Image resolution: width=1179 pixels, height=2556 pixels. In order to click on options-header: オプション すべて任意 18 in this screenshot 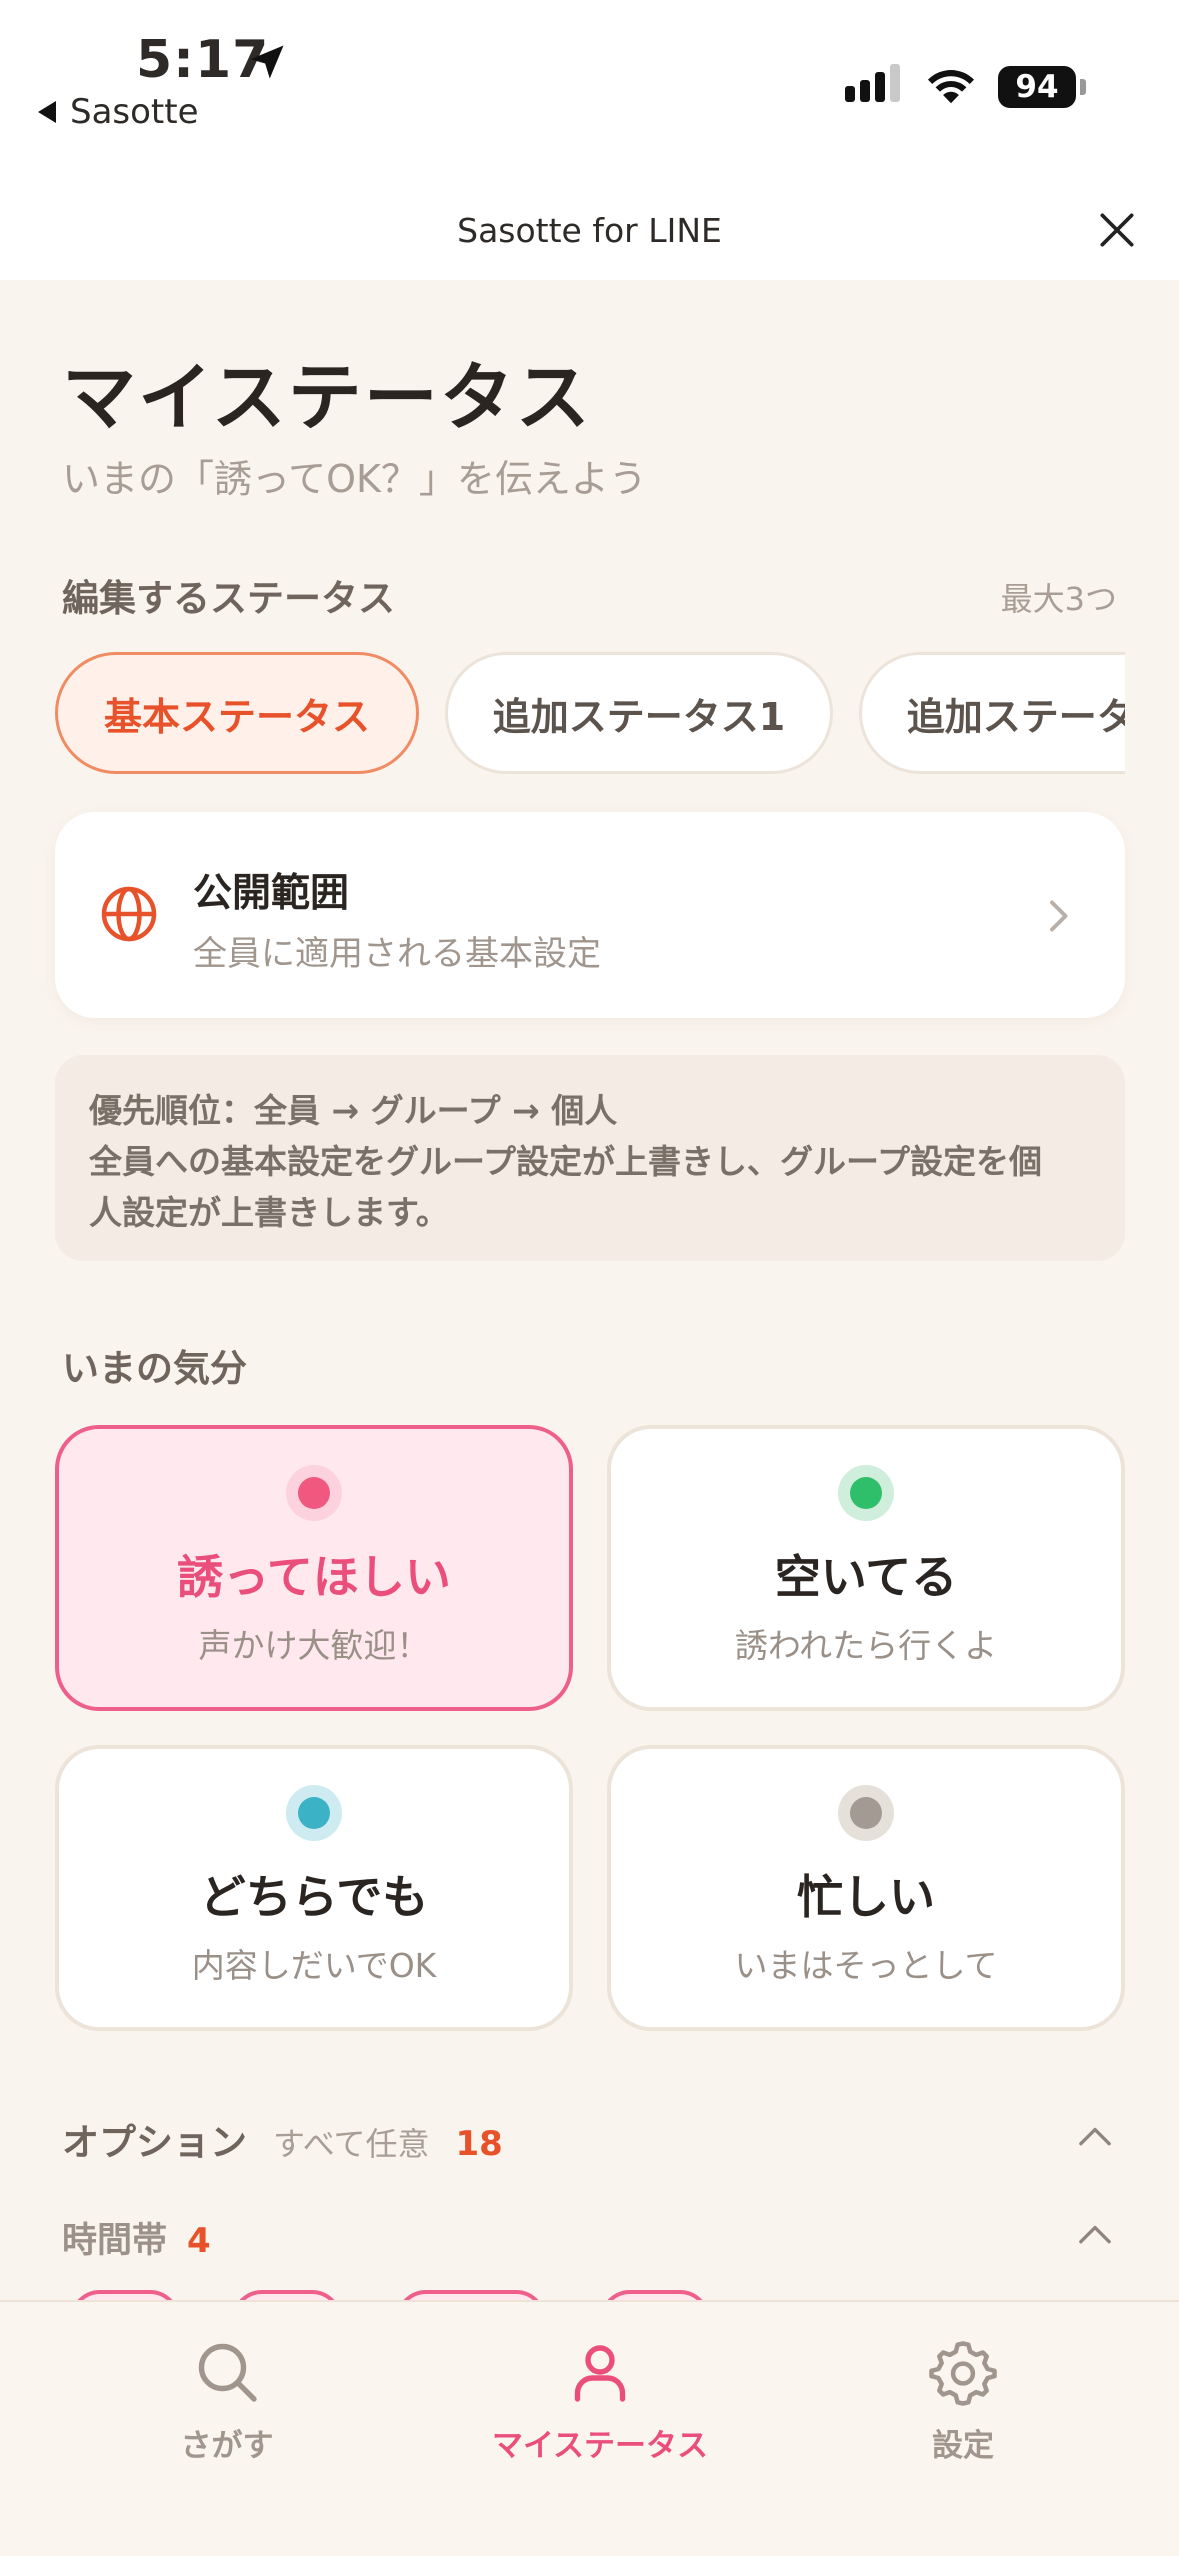, I will do `click(282, 2139)`.